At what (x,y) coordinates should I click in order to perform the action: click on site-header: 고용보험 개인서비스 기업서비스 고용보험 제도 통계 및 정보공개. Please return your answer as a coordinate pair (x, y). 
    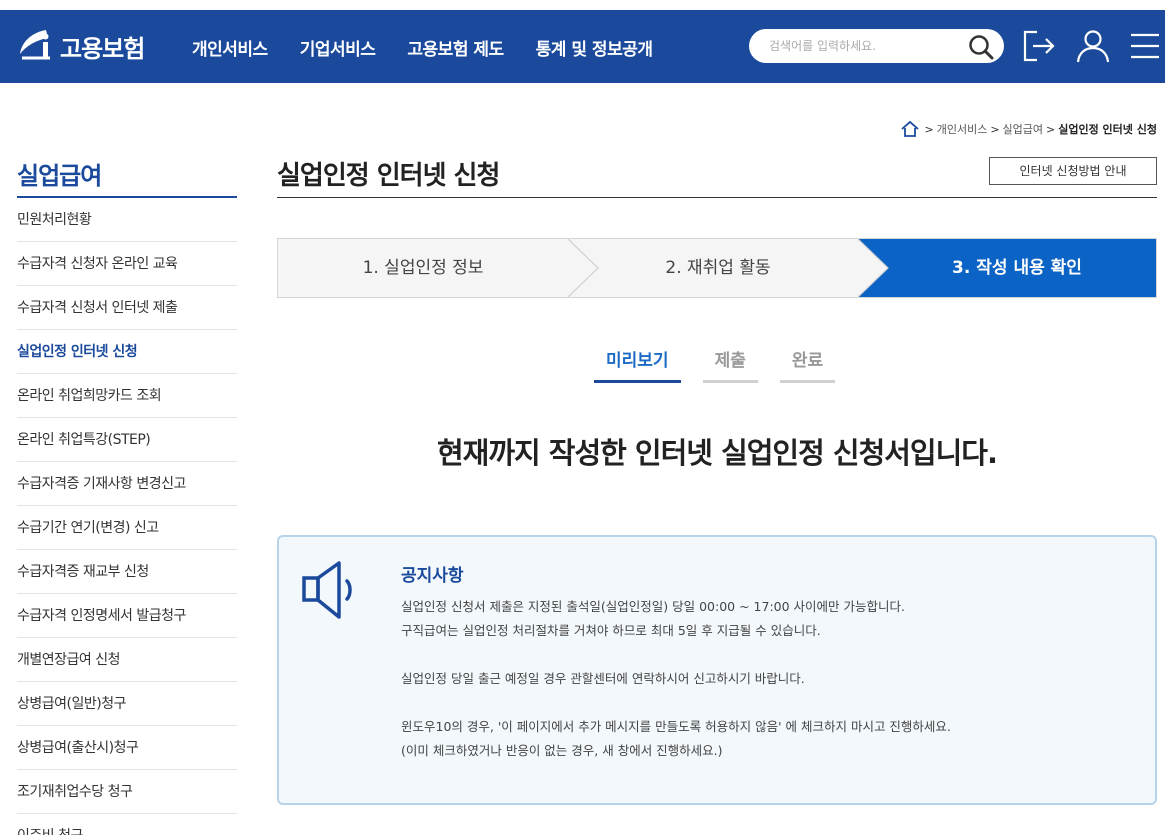
    Looking at the image, I should click on (582, 46).